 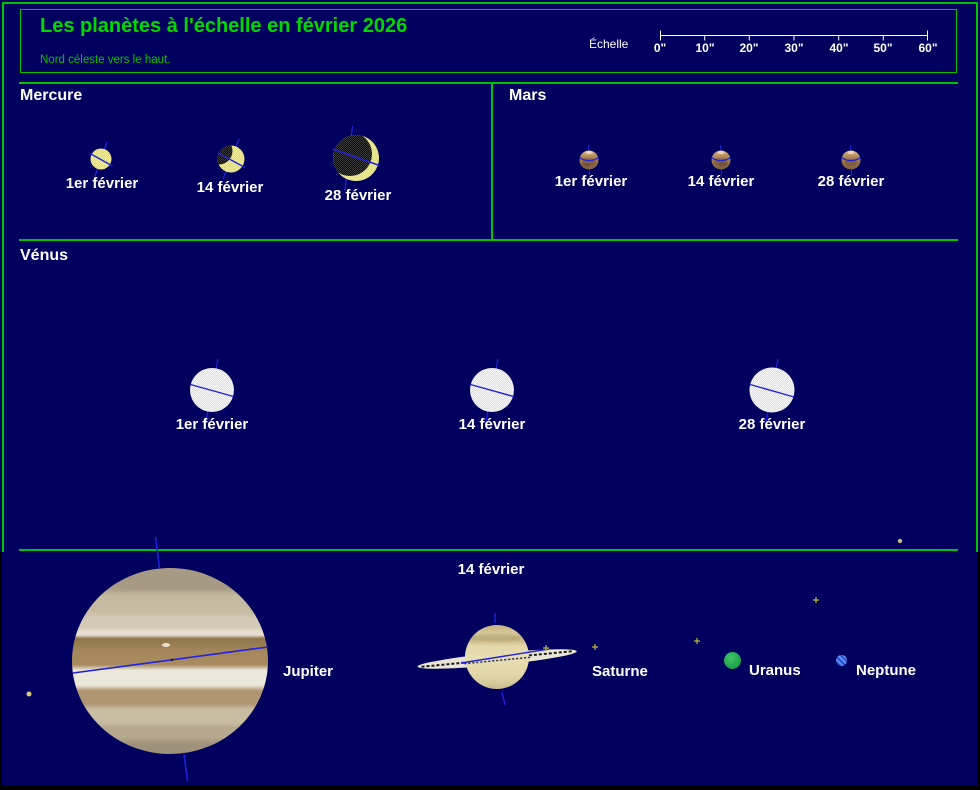 I want to click on mars-date-1: 1er février, so click(x=591, y=181).